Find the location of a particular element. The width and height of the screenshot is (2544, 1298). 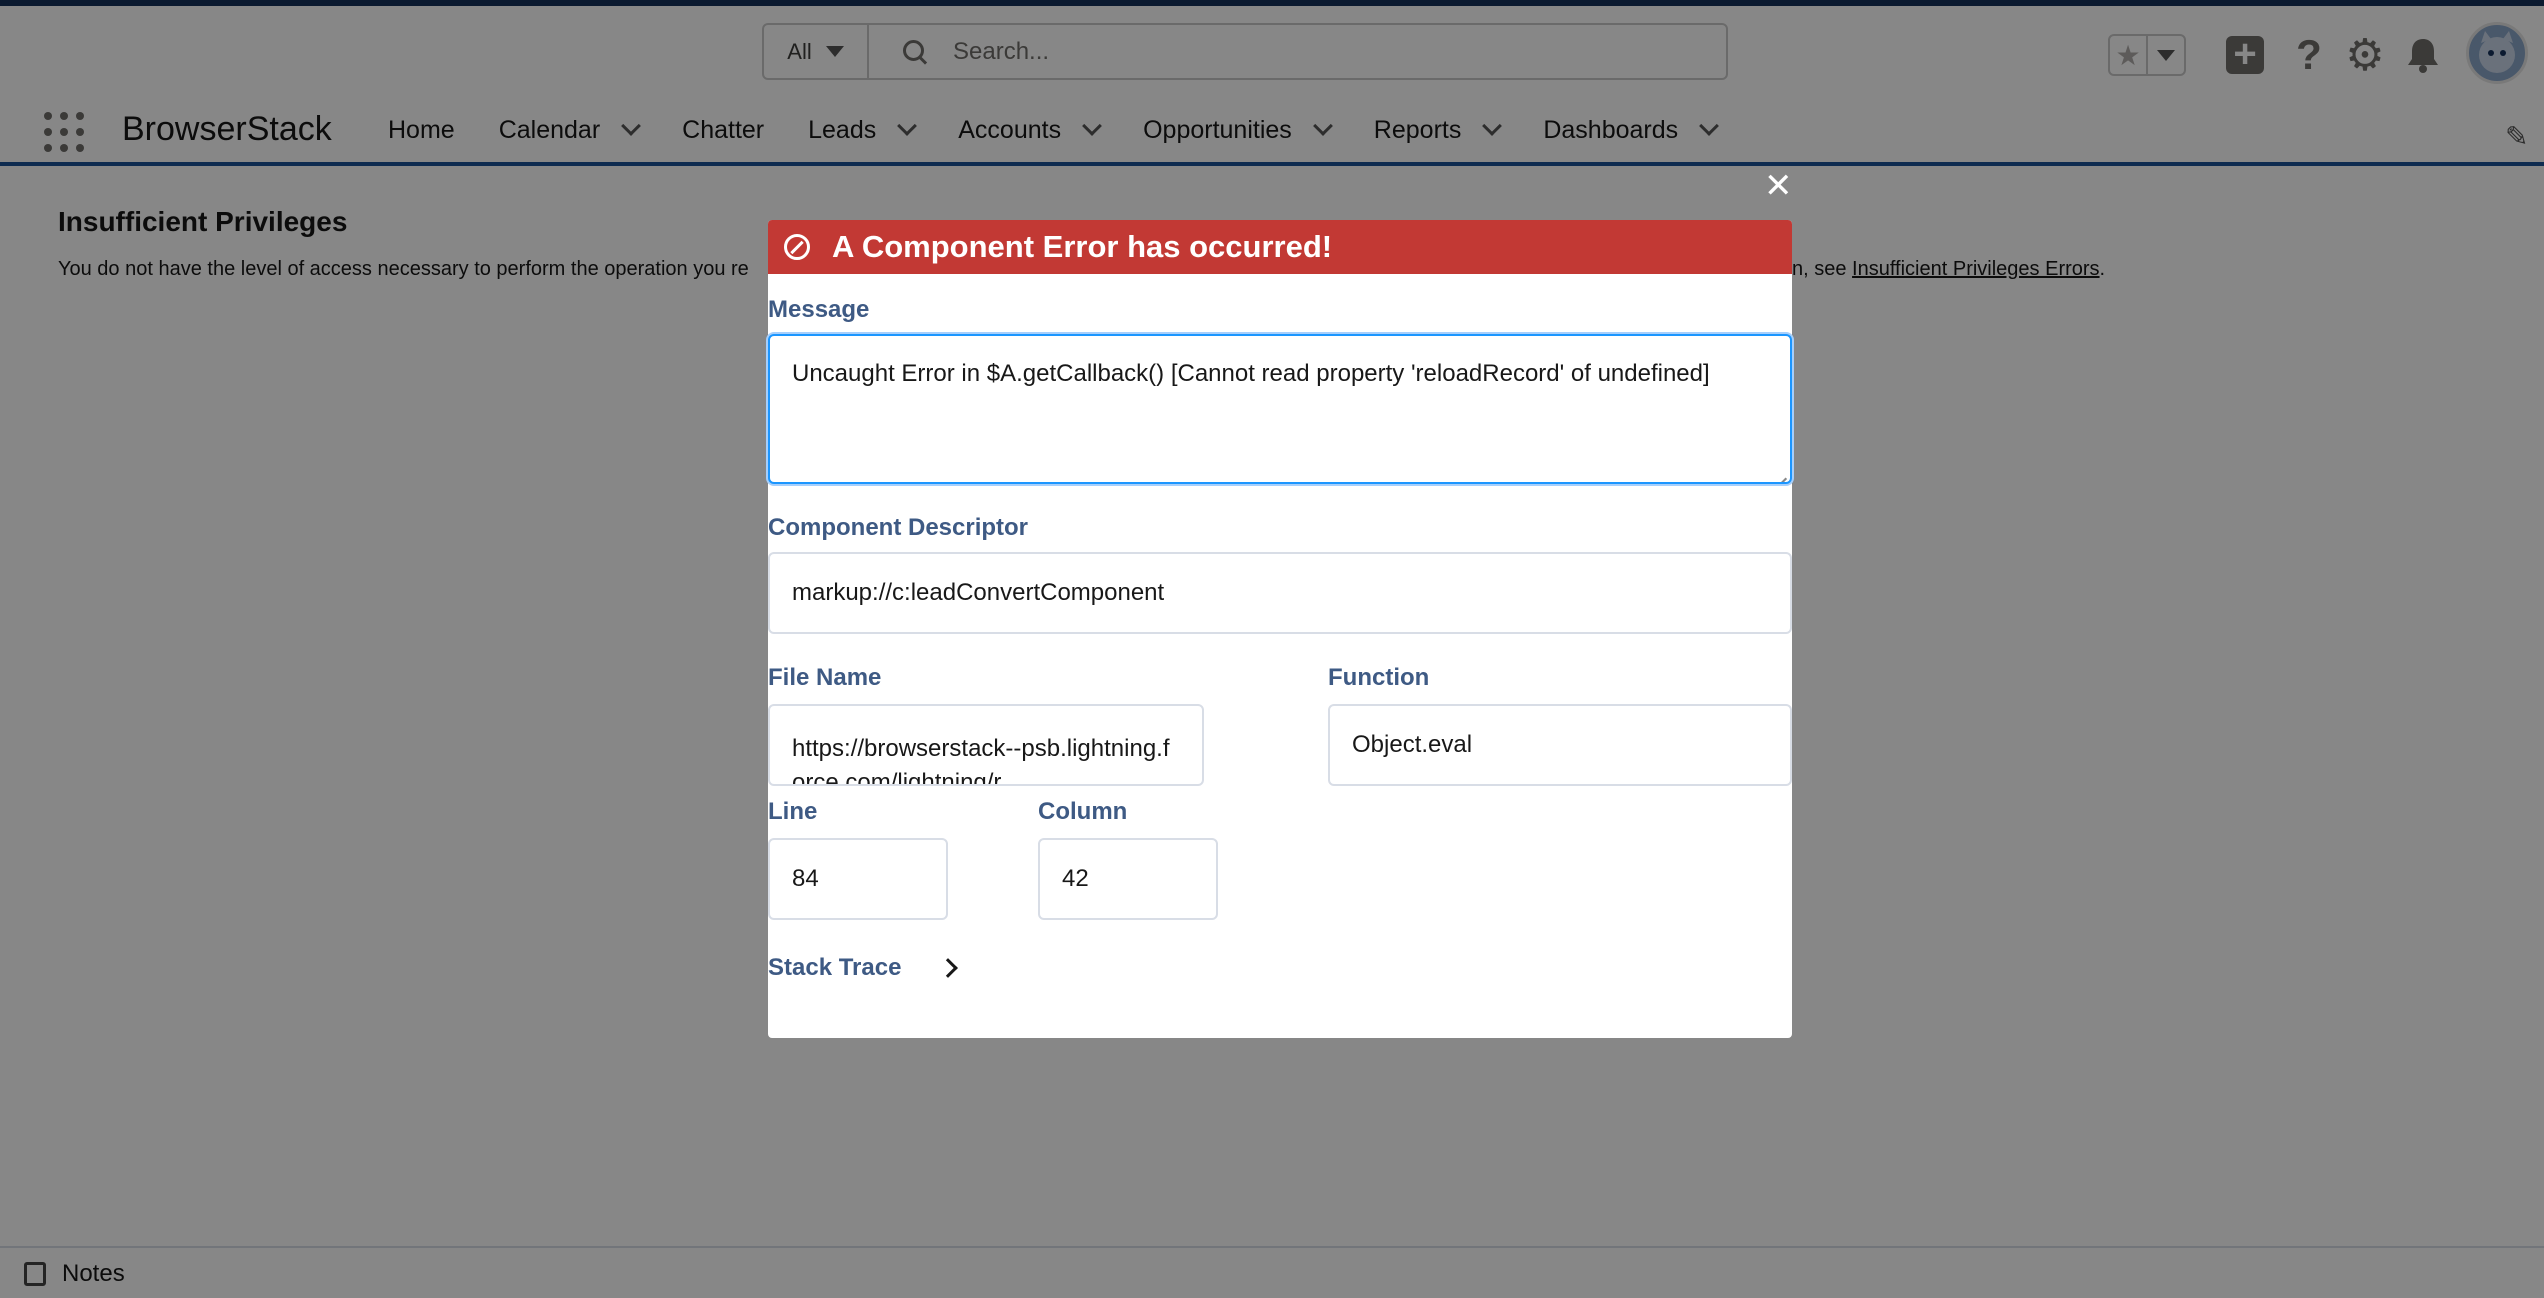

component-descriptor-label: Component Descriptor is located at coordinates (898, 527).